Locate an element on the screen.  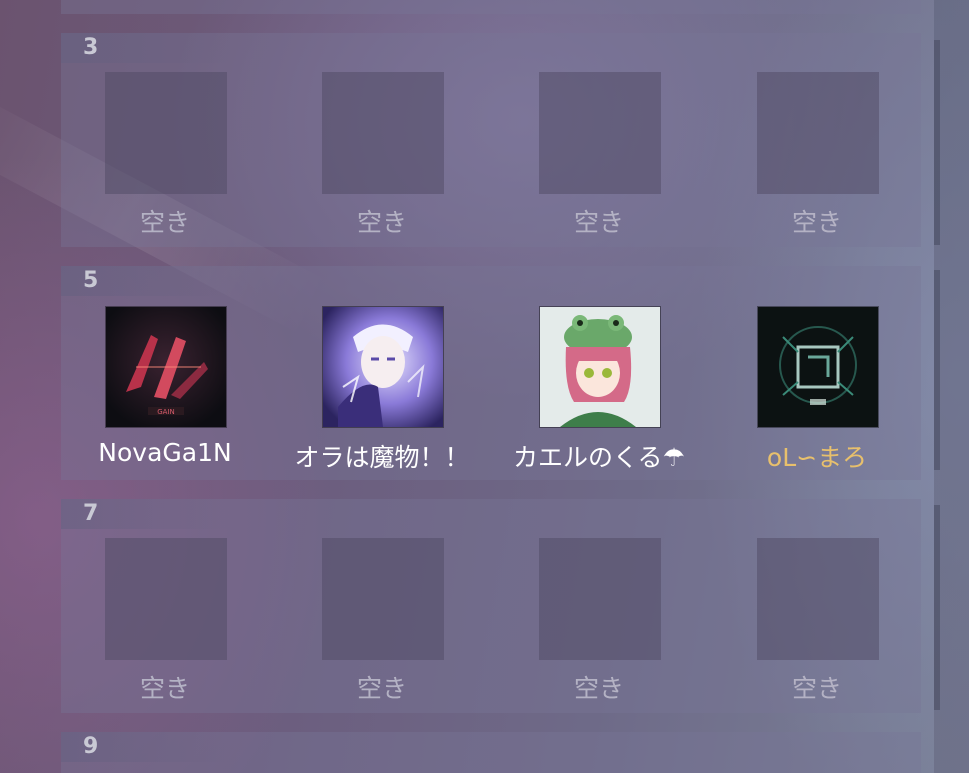
adjacent-column-edge is located at coordinates (951, 386).